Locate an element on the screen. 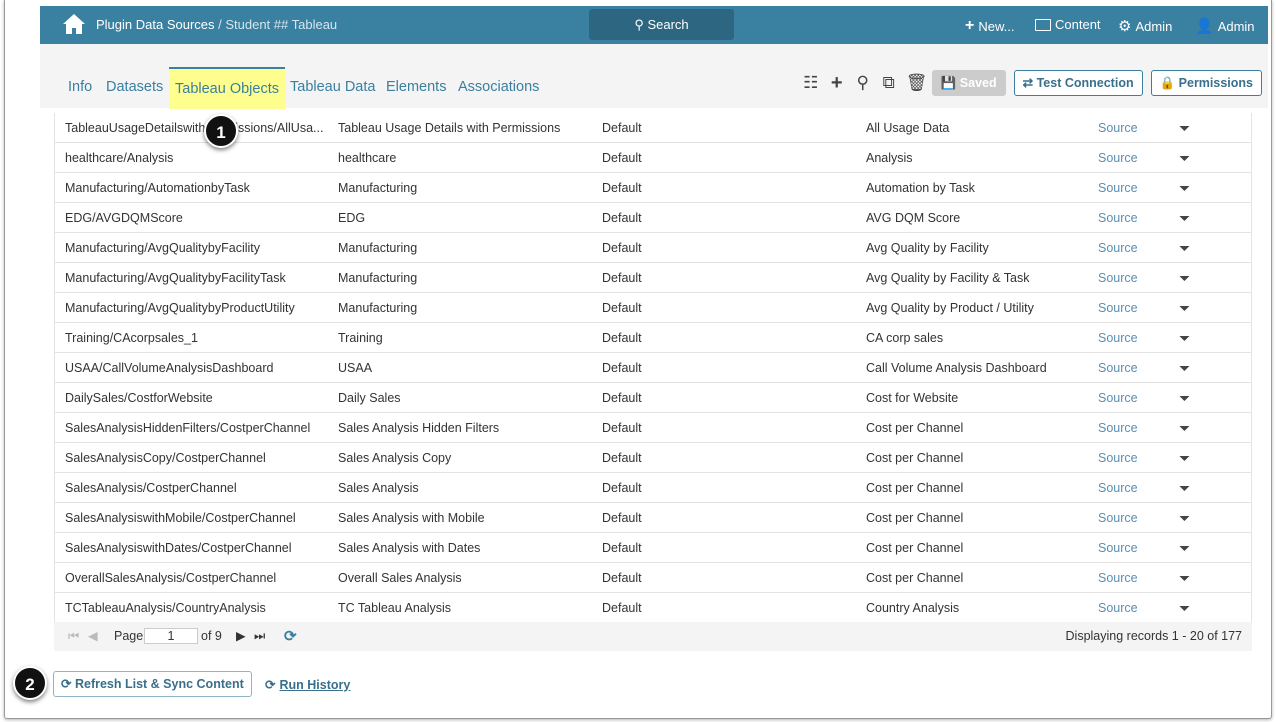 The height and width of the screenshot is (722, 1276). page-input: 1 is located at coordinates (171, 636).